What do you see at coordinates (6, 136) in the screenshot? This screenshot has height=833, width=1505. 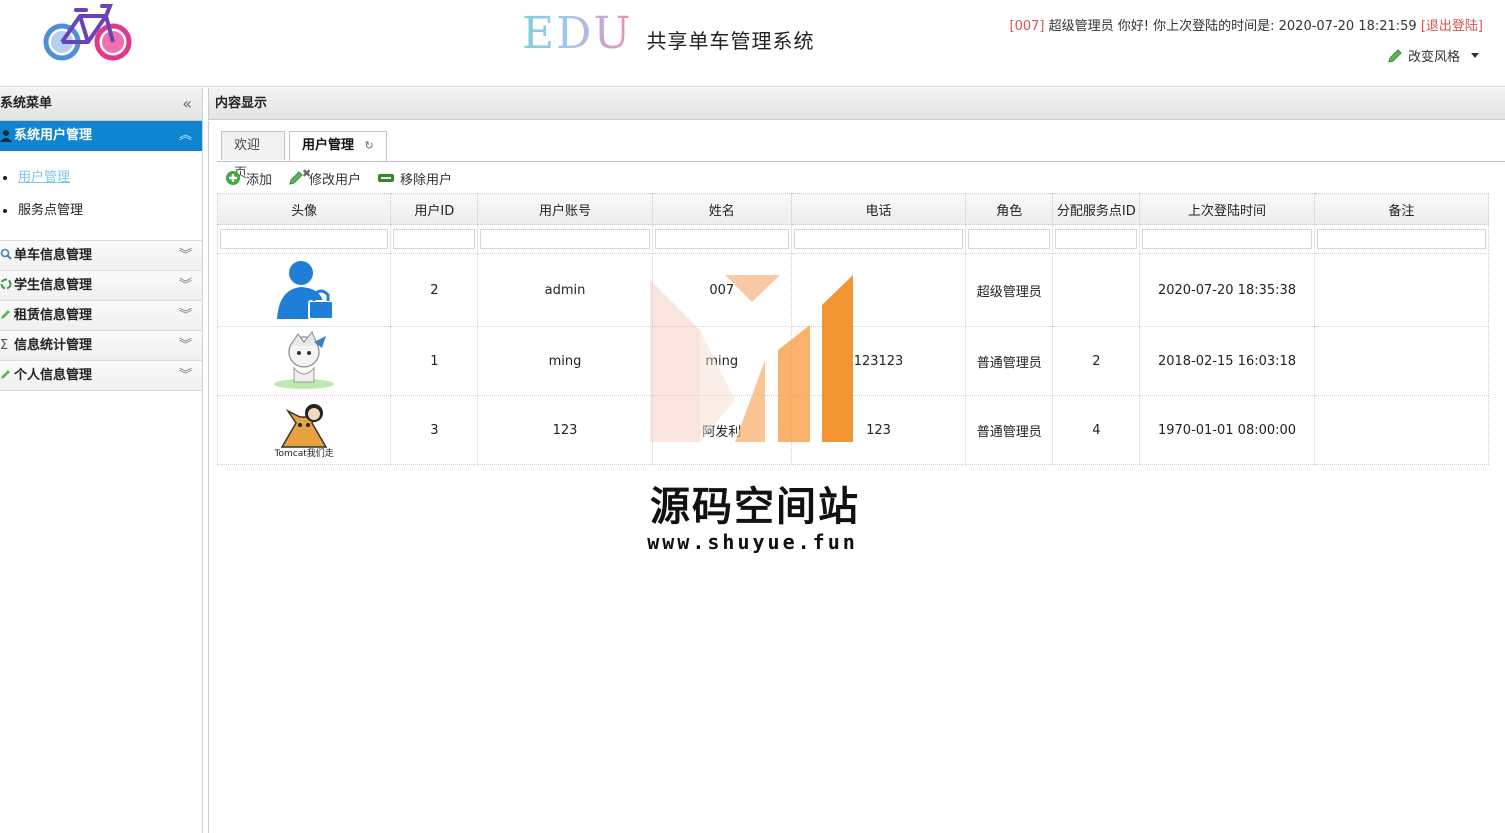 I see `user-icon` at bounding box center [6, 136].